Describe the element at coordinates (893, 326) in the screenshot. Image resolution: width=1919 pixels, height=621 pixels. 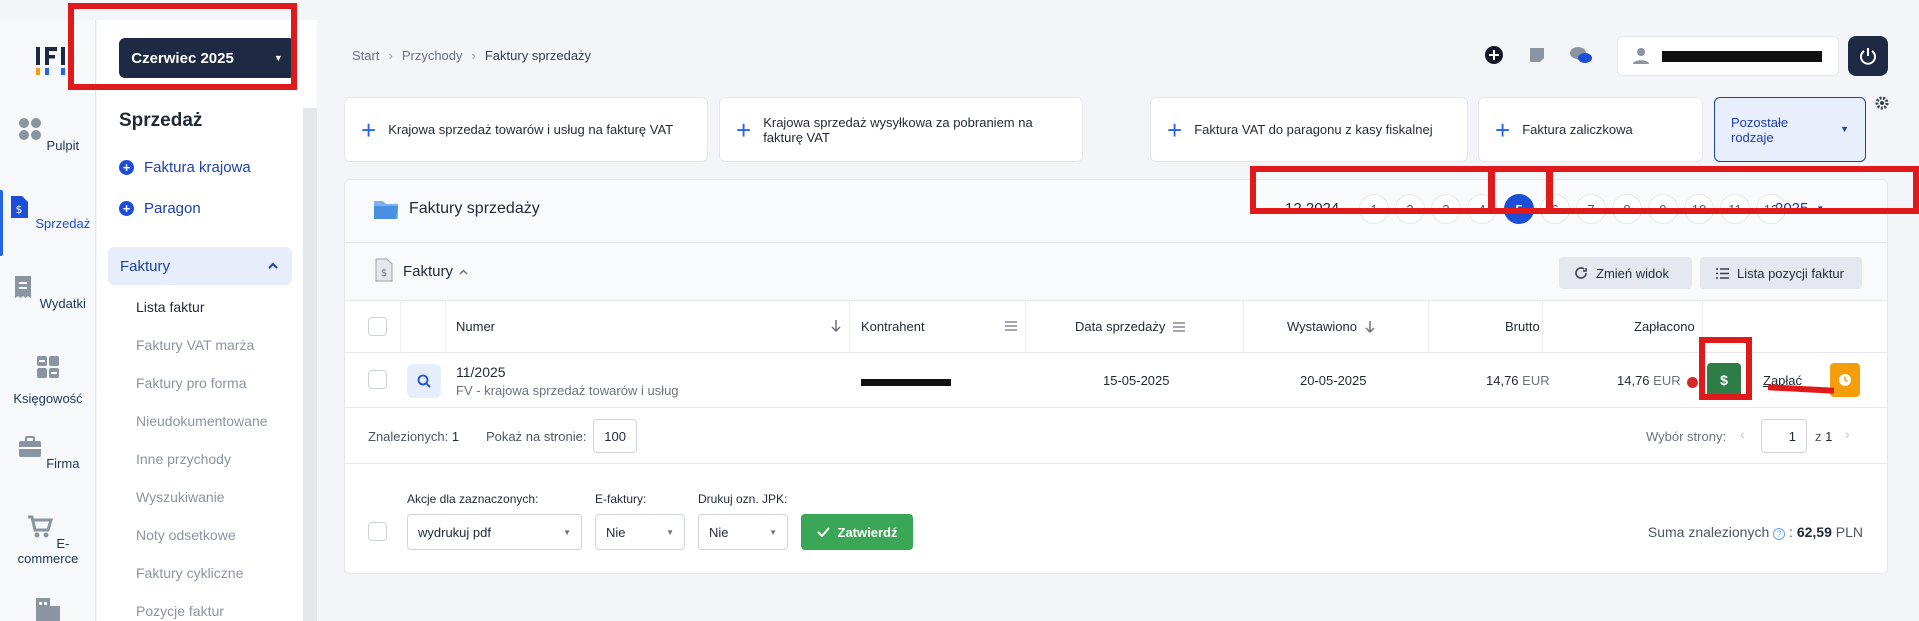
I see `column-header-kontrahent: Kontrahent` at that location.